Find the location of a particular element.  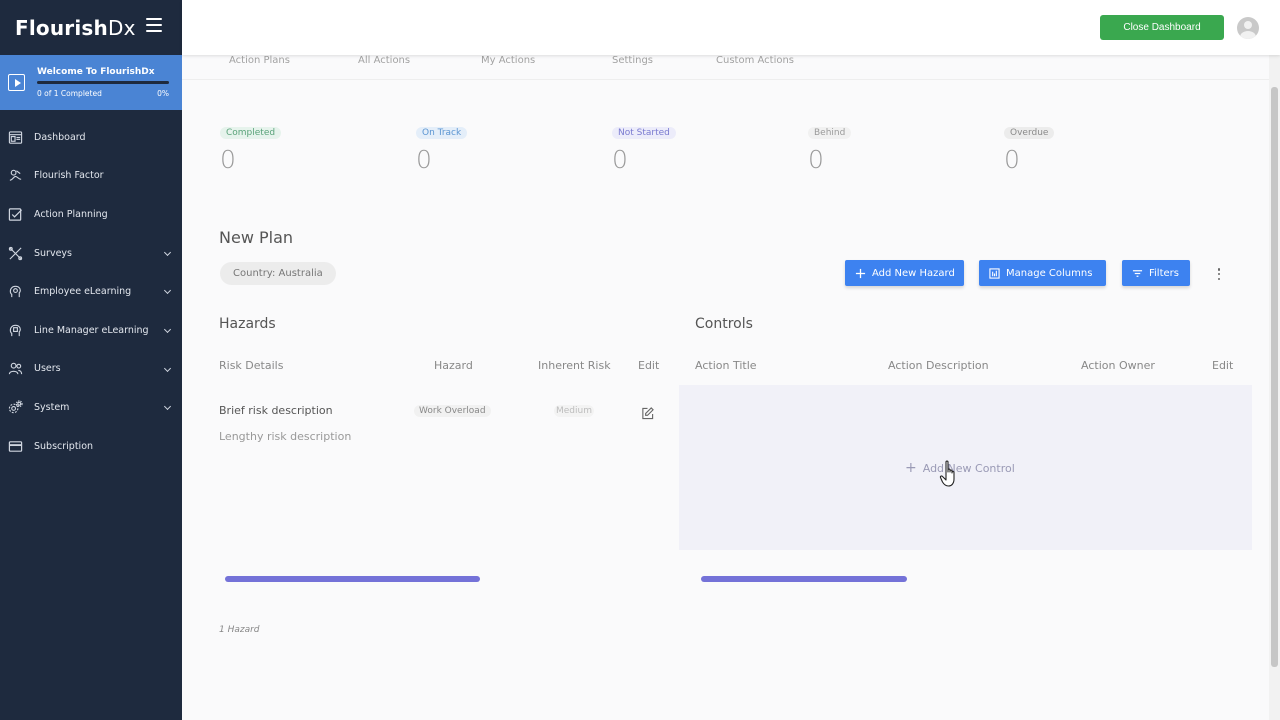

sidebar-item-subscription: Subscription is located at coordinates (91, 446).